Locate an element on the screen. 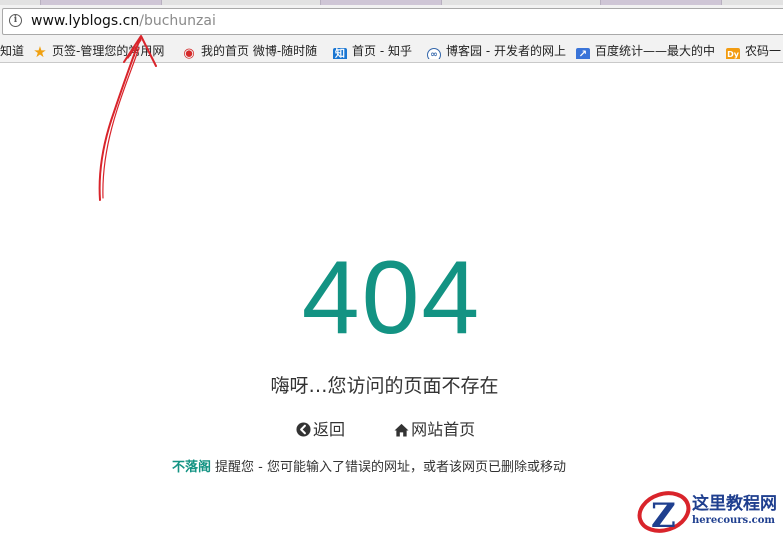  star-icon: ★ is located at coordinates (40, 51).